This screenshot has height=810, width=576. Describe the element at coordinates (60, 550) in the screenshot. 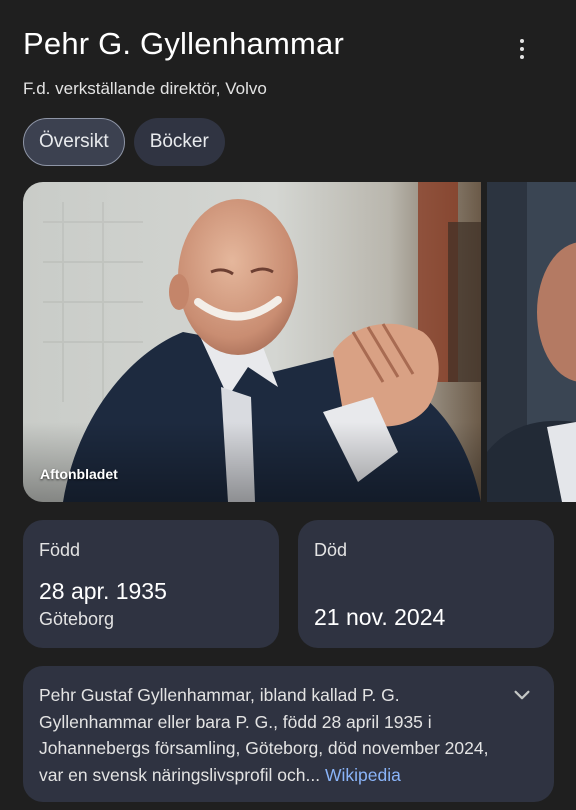

I see `born-label: Född` at that location.